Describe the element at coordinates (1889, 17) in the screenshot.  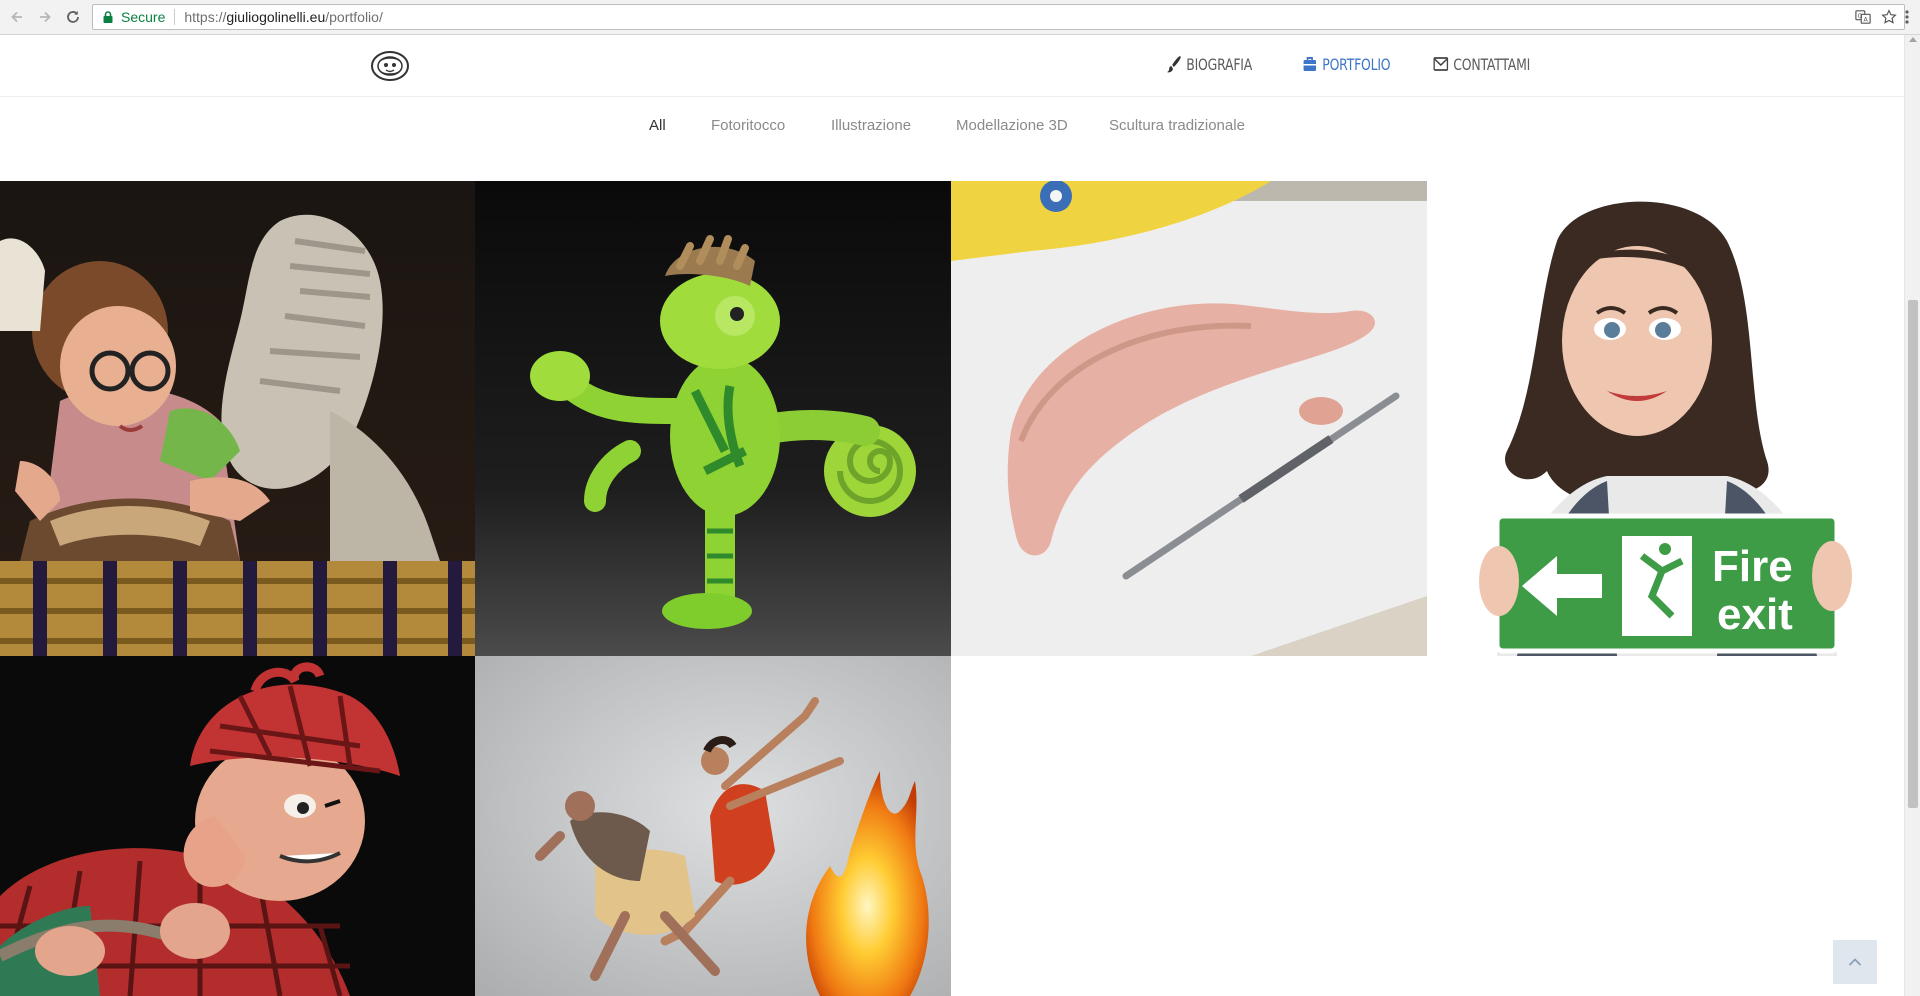
I see `star-icon` at that location.